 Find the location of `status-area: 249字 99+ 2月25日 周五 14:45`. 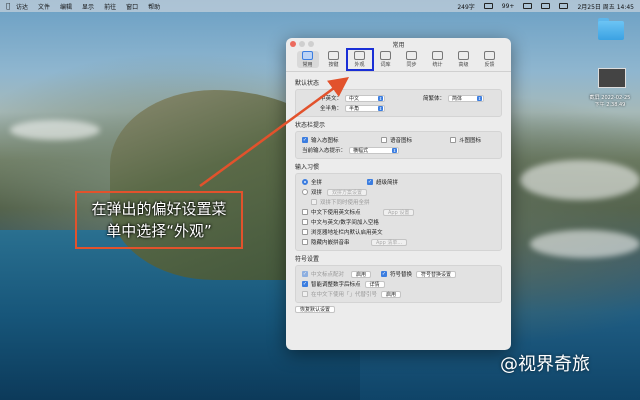

status-area: 249字 99+ 2月25日 周五 14:45 is located at coordinates (545, 6).